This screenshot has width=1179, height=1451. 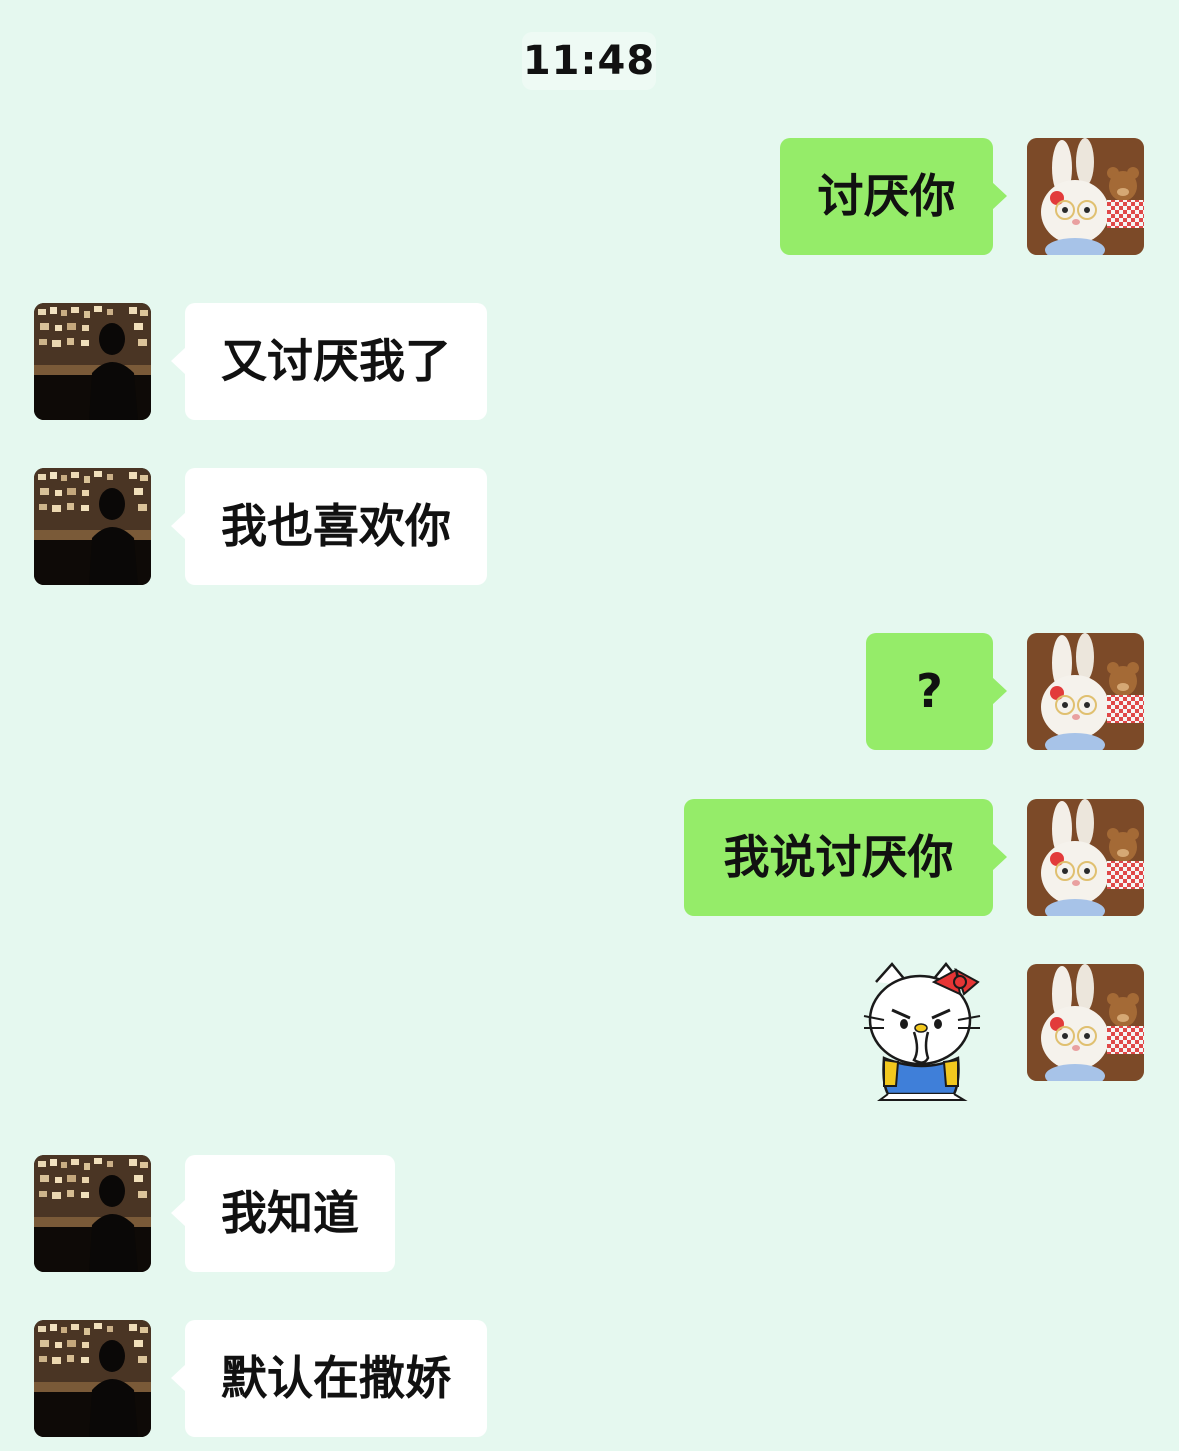 I want to click on hello-kitty-icon, so click(x=922, y=1031).